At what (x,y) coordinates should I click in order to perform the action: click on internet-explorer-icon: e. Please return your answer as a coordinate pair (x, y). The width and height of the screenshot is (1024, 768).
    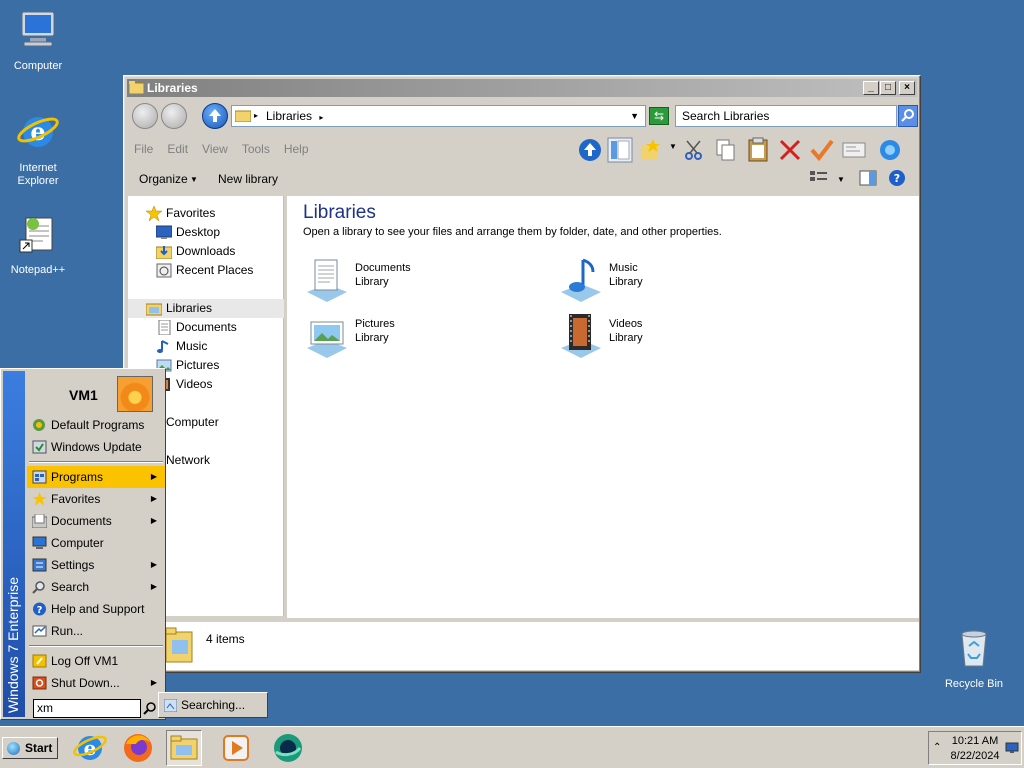
    Looking at the image, I should click on (90, 748).